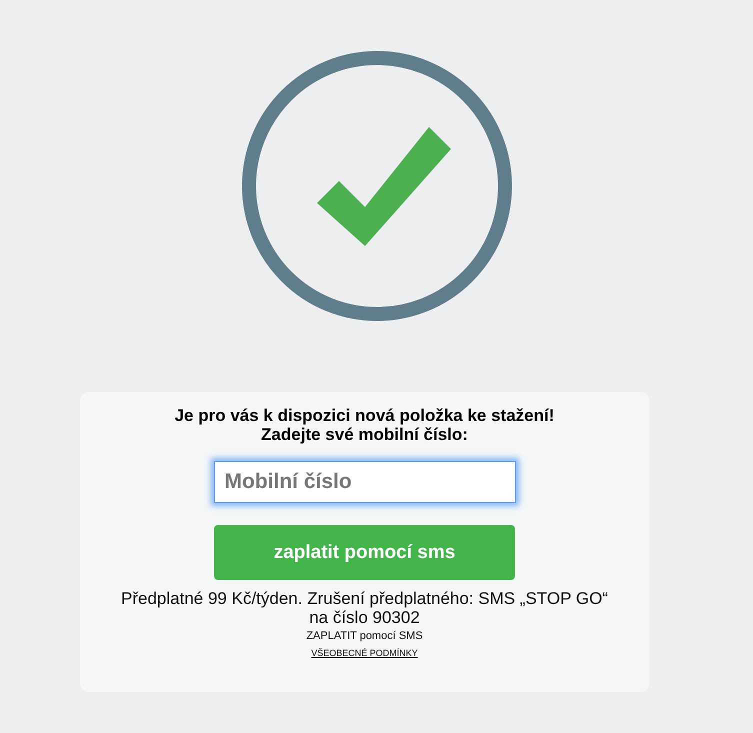 Image resolution: width=753 pixels, height=733 pixels. What do you see at coordinates (365, 482) in the screenshot?
I see `phone-input-field: Mobilní číslo` at bounding box center [365, 482].